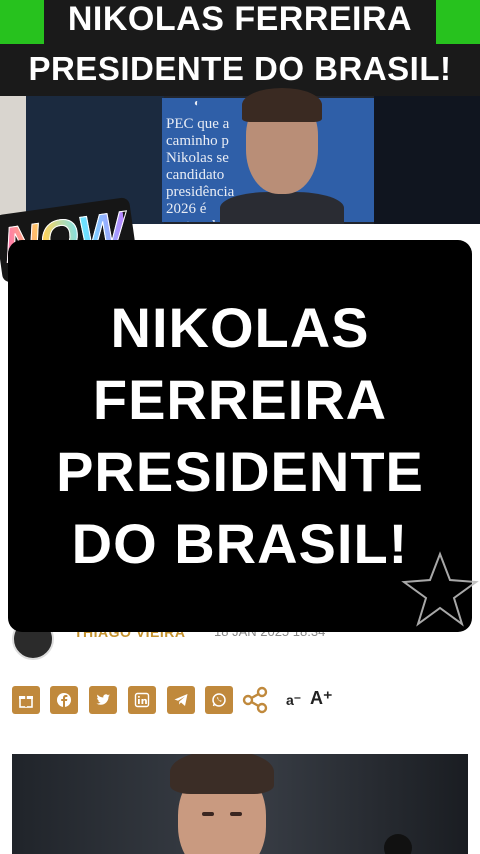  What do you see at coordinates (240, 471) in the screenshot?
I see `caption-line-3: PRESIDENTE` at bounding box center [240, 471].